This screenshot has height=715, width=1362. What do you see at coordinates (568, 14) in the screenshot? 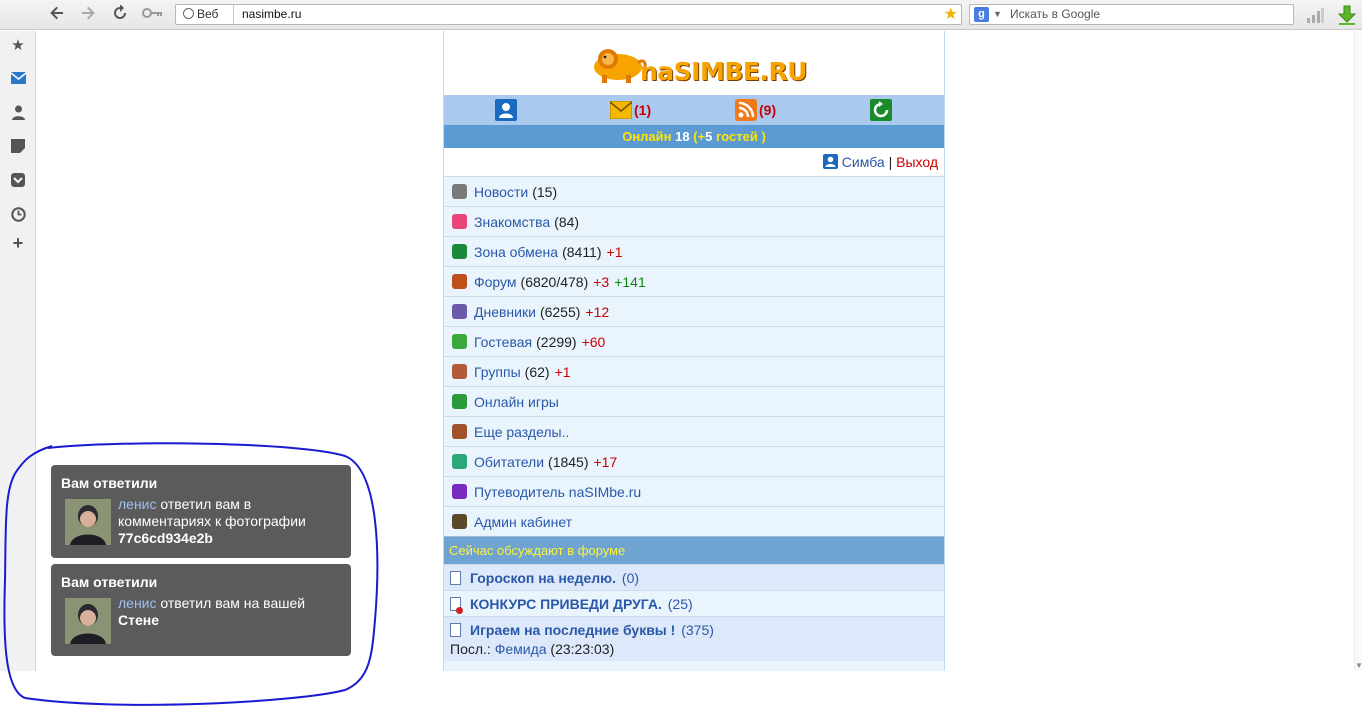
I see `address-bar: Веб nasimbe.ru ★` at bounding box center [568, 14].